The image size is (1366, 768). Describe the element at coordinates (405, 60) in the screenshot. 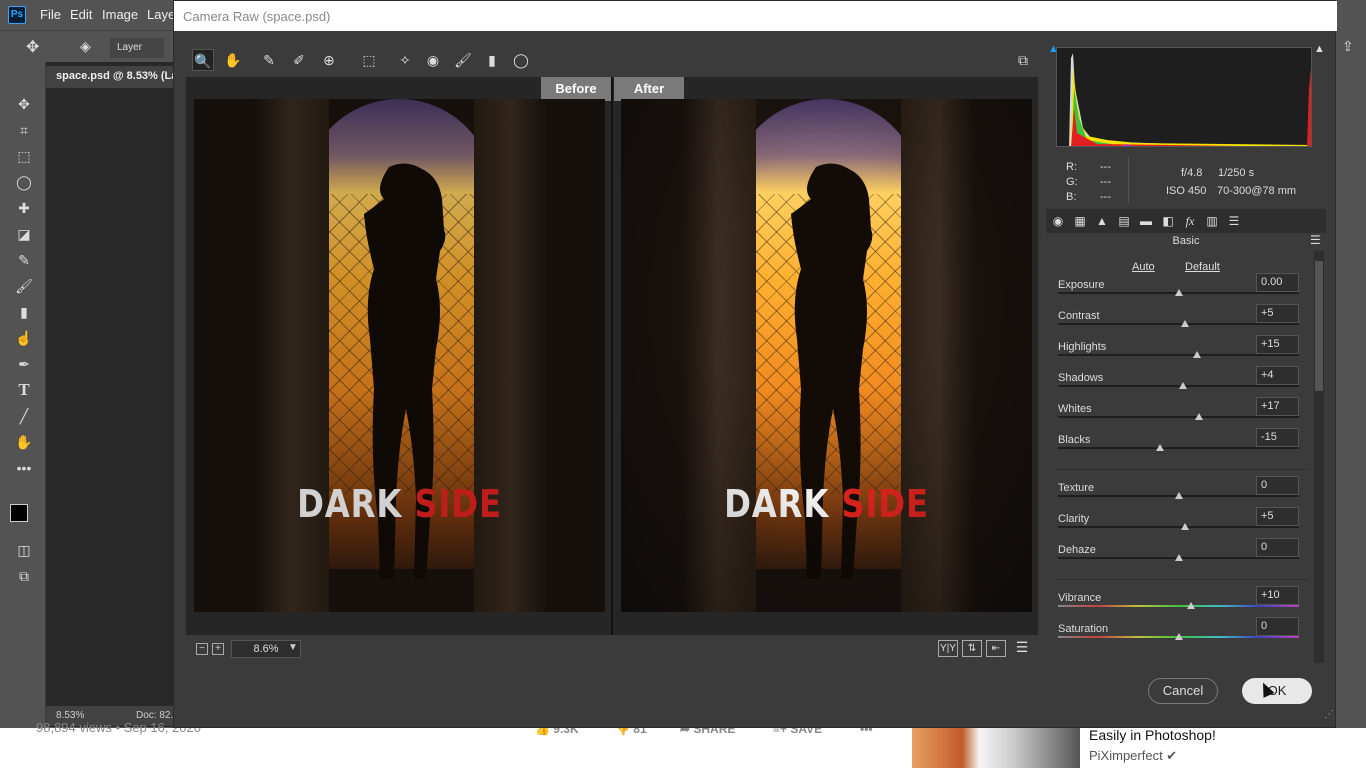

I see `spot-removal-tool-icon: ✧` at that location.